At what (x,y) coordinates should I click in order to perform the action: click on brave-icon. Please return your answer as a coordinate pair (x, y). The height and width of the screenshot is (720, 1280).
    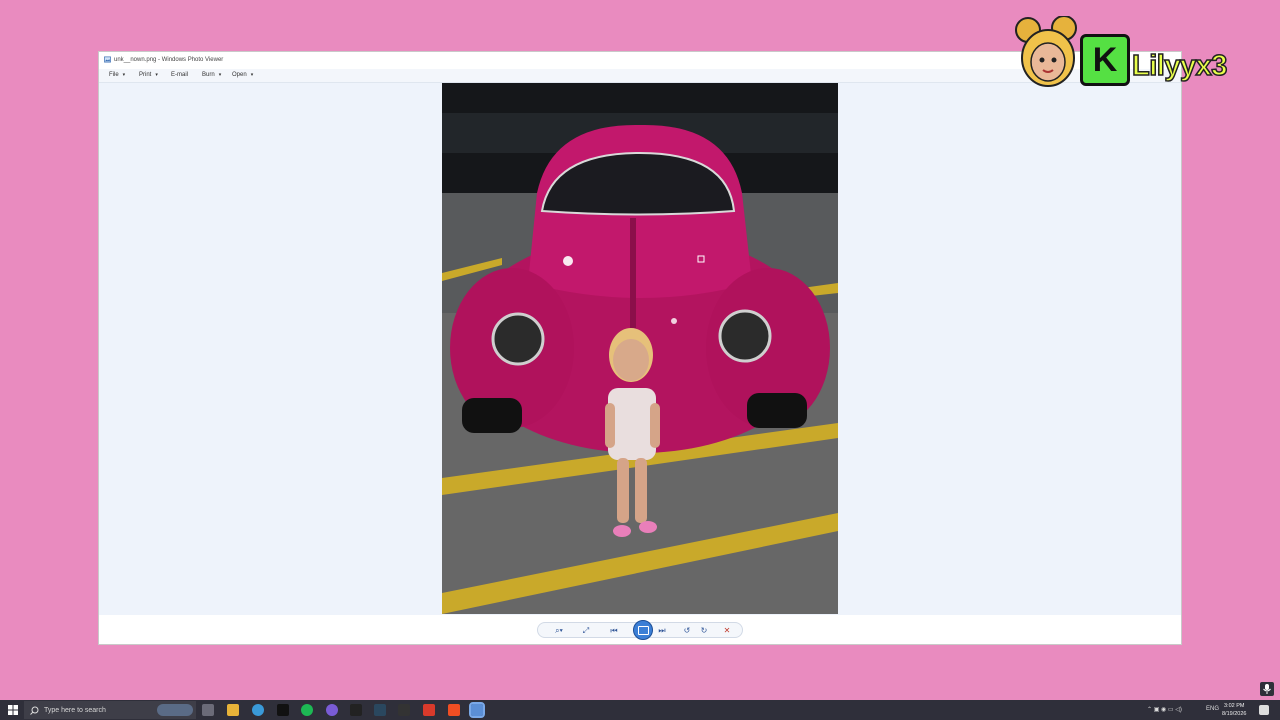
    Looking at the image, I should click on (454, 710).